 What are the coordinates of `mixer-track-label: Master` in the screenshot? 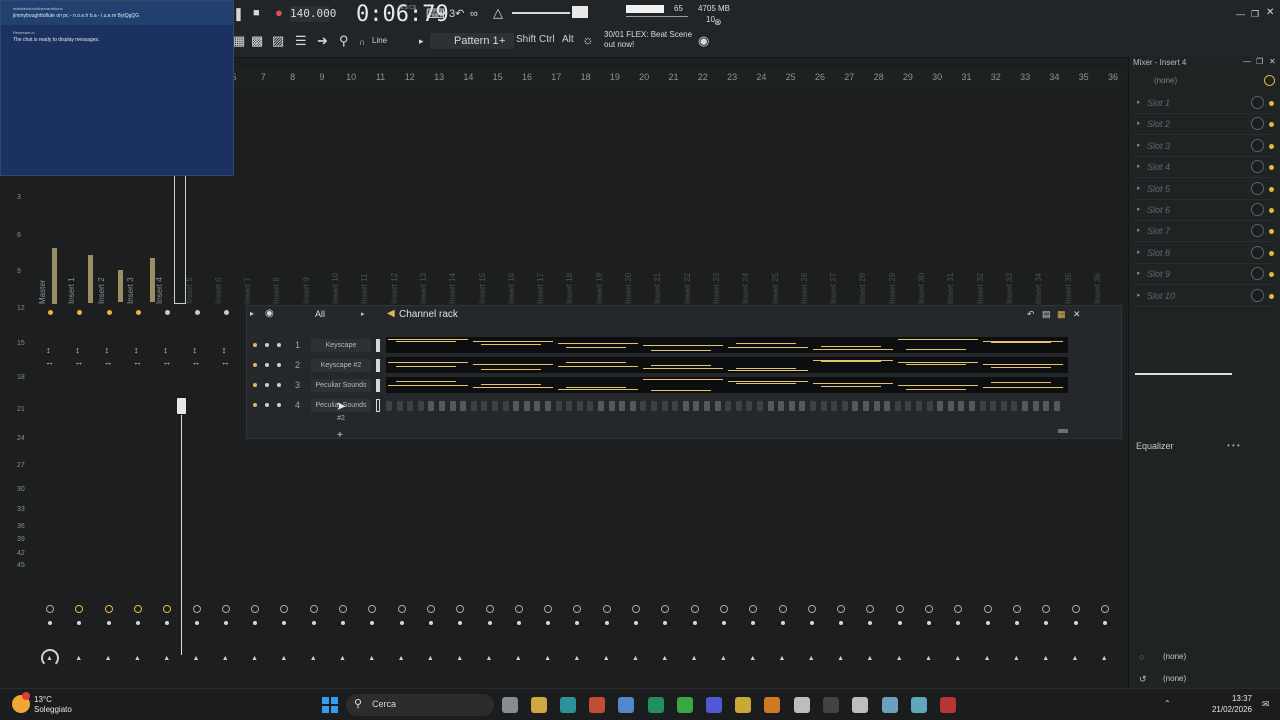 It's located at (42, 292).